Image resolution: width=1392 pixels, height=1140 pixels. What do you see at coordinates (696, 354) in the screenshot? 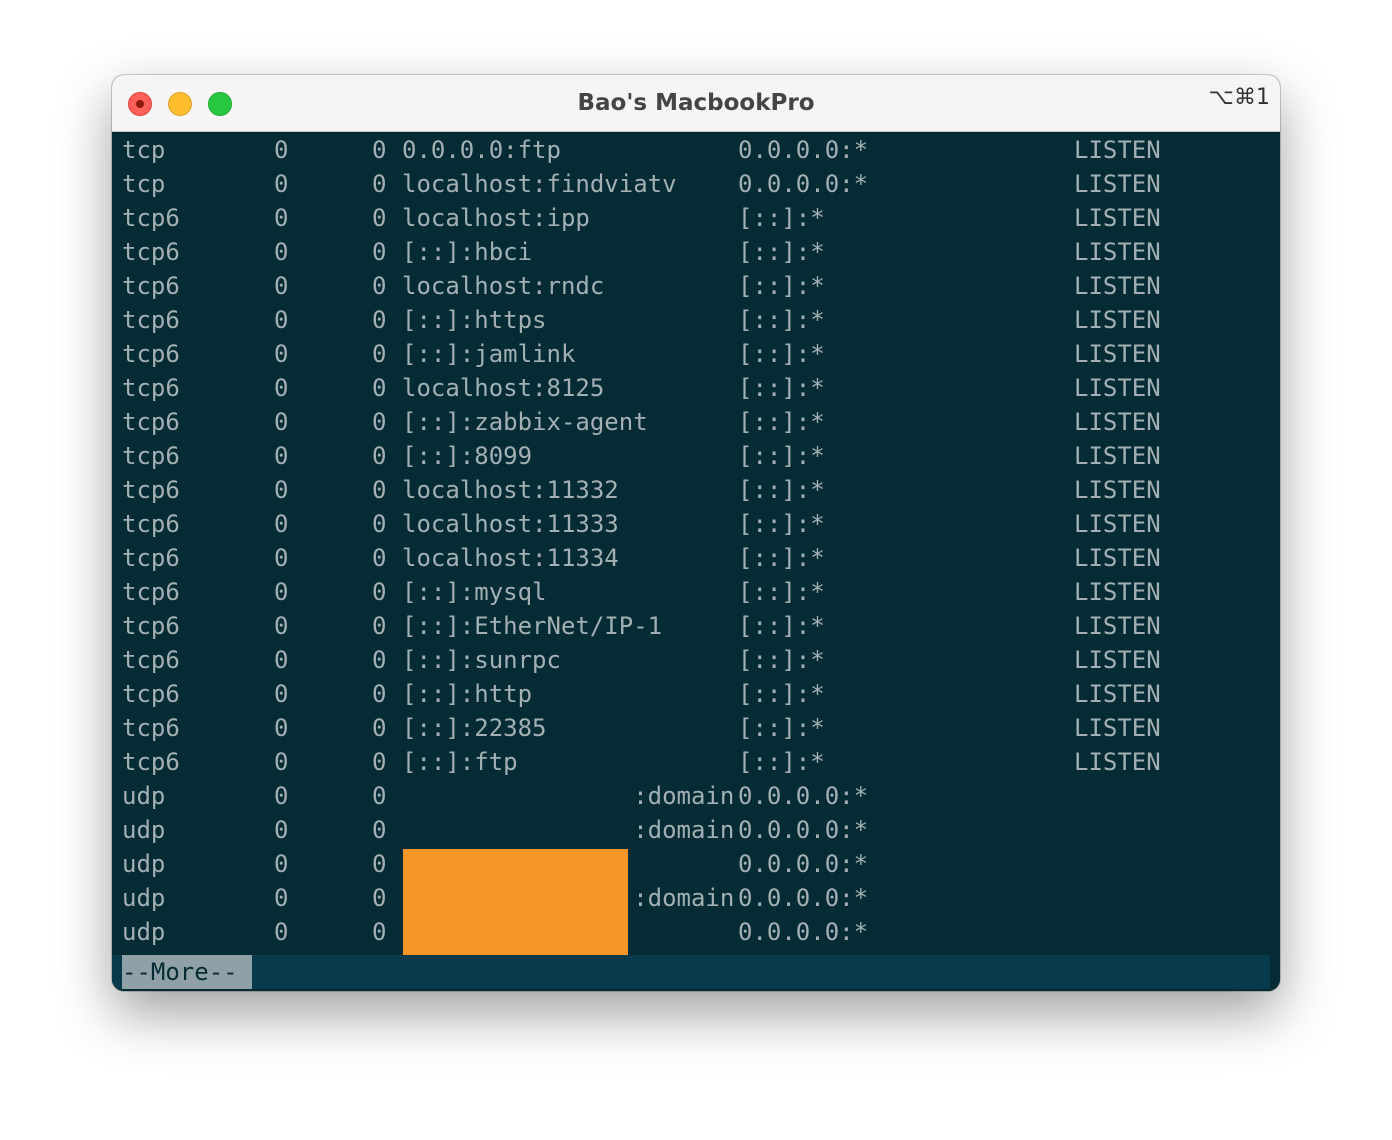
I see `output-line: tcp6 0 0 [::]:jamlink [::]:* LISTEN` at bounding box center [696, 354].